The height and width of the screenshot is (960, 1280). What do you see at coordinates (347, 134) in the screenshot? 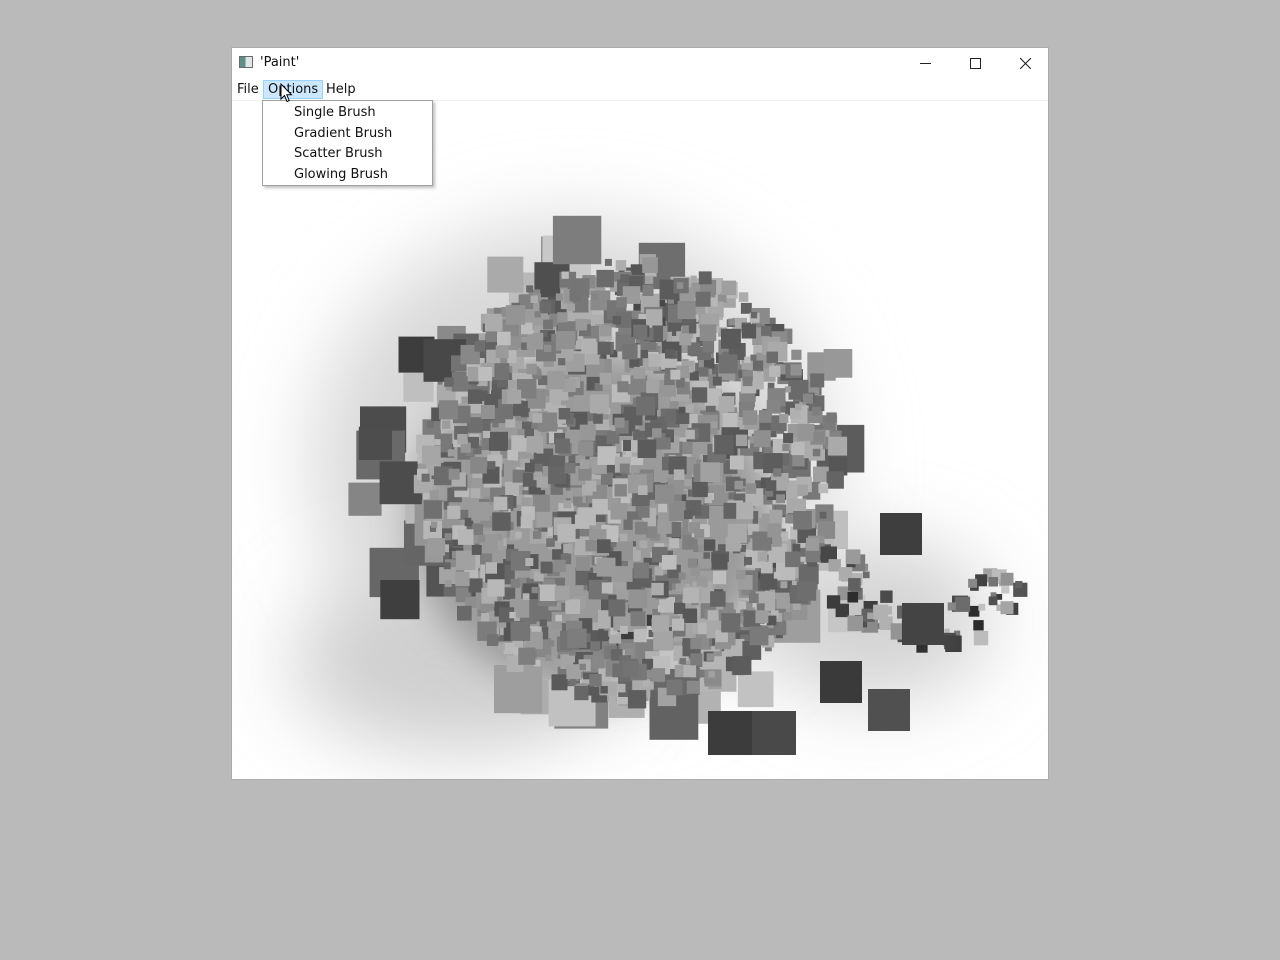
I see `menu-item-gradient-brush: Gradient Brush` at bounding box center [347, 134].